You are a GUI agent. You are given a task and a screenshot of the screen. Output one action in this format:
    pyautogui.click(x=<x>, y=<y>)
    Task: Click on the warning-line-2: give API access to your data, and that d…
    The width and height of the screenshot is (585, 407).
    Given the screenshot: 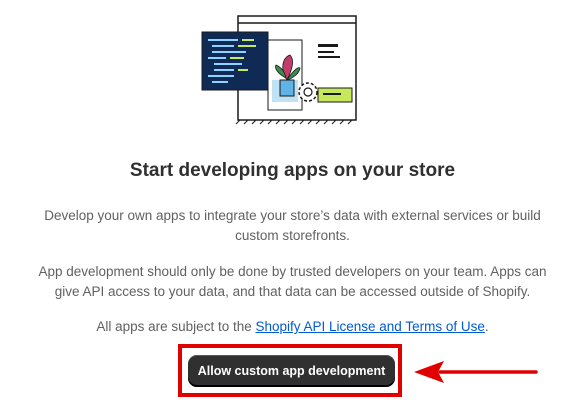 What is the action you would take?
    pyautogui.click(x=292, y=291)
    